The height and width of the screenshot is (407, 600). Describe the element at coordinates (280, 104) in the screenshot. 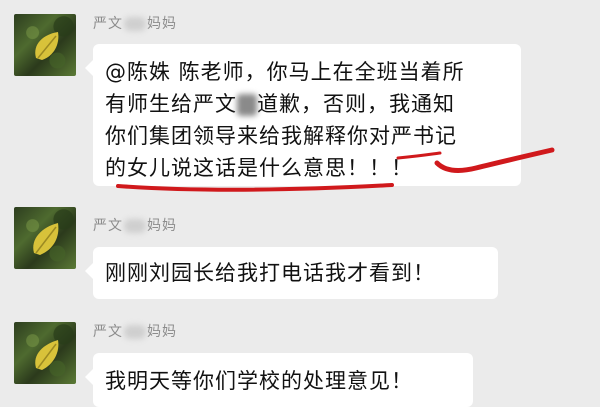

I see `message-line: 有师生给严文 道歉，否则，我通知` at that location.